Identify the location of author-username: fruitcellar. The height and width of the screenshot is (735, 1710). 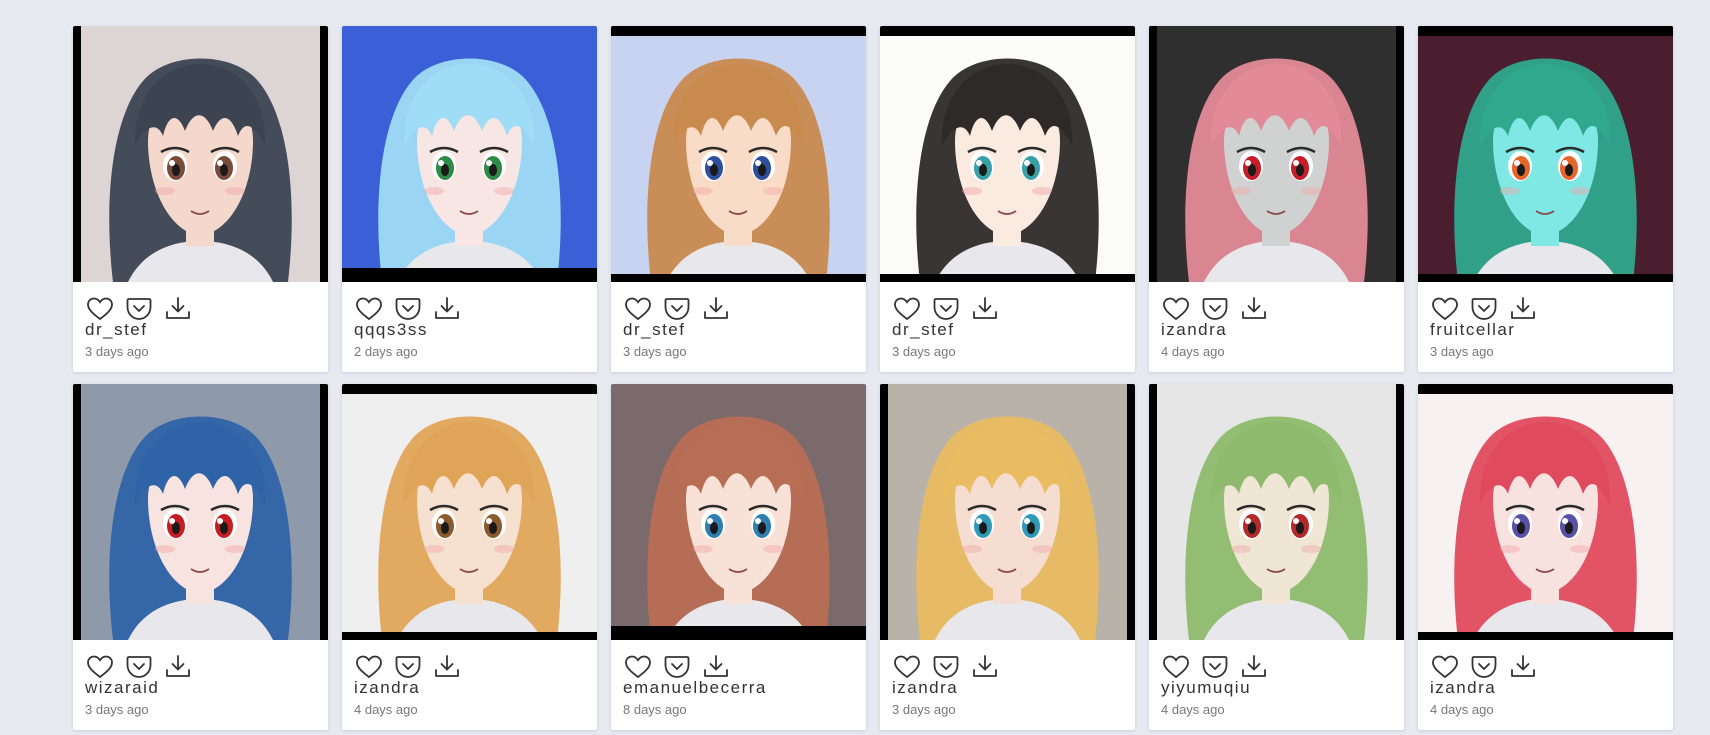
(1551, 330).